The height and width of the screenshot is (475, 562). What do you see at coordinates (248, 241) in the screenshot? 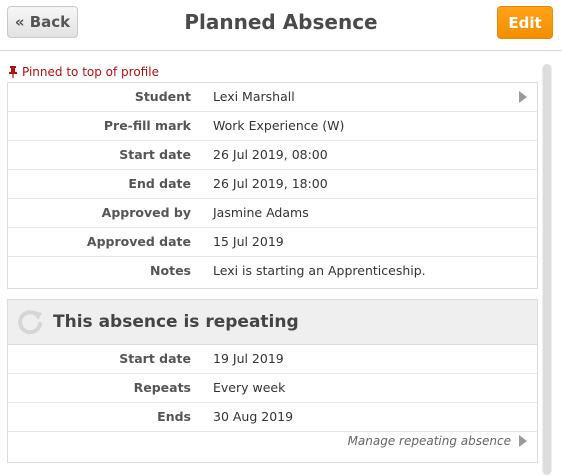
I see `detail-value: 15 Jul 2019` at bounding box center [248, 241].